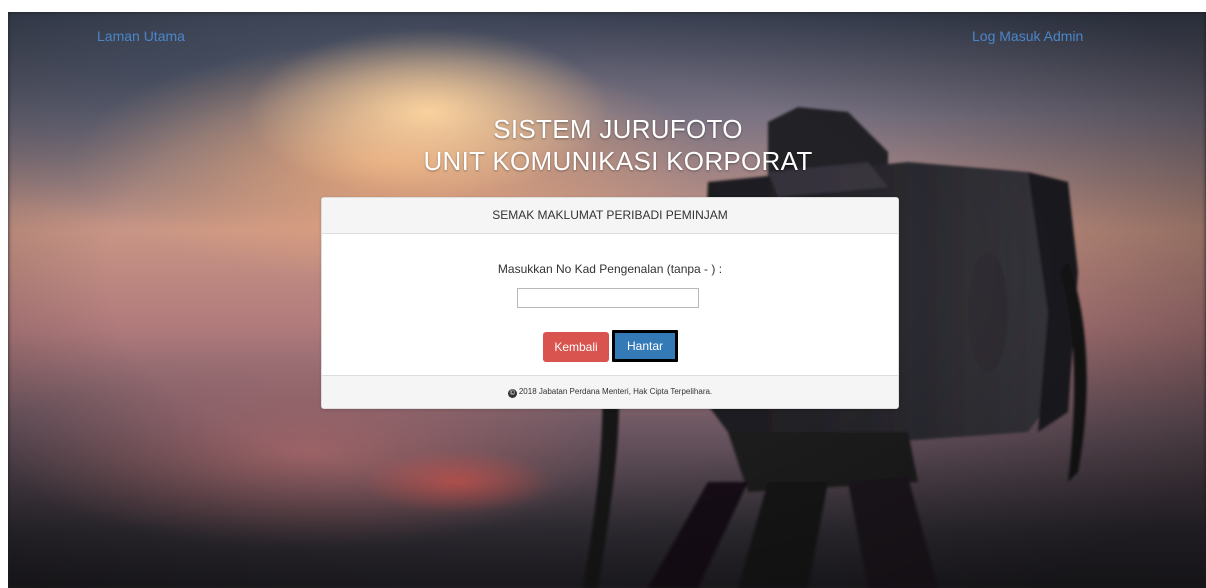 This screenshot has width=1206, height=588. What do you see at coordinates (618, 129) in the screenshot?
I see `page-title-line1: SISTEM JURUFOTO` at bounding box center [618, 129].